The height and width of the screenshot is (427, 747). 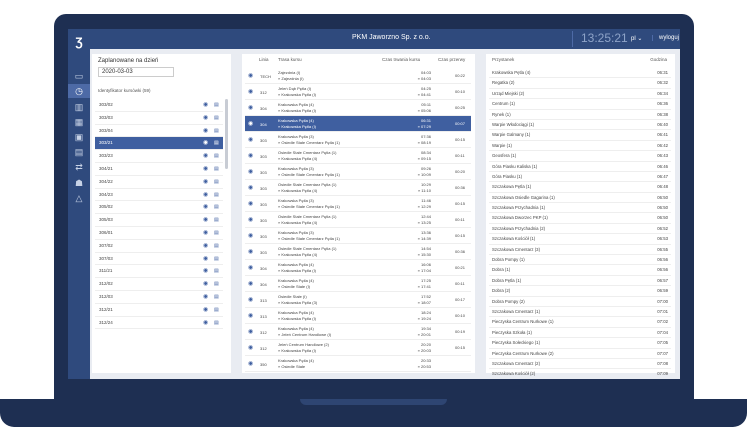 What do you see at coordinates (159, 156) in the screenshot?
I see `list-item: 303/23 ◉ ▤` at bounding box center [159, 156].